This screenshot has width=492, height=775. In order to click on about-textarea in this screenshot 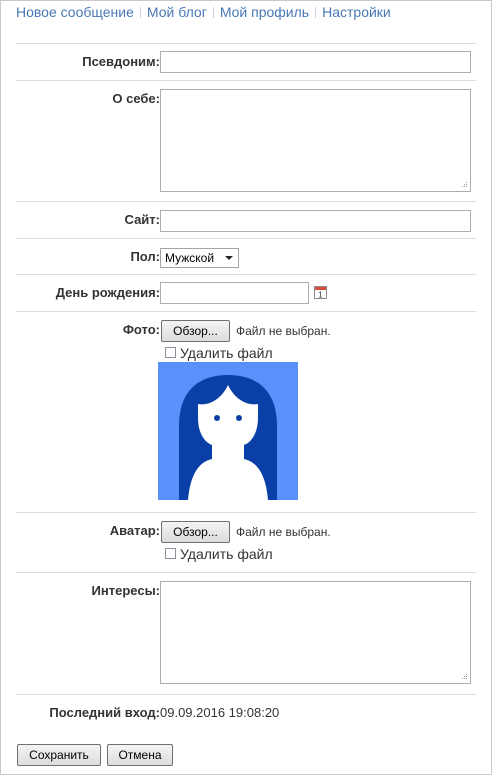, I will do `click(315, 140)`.